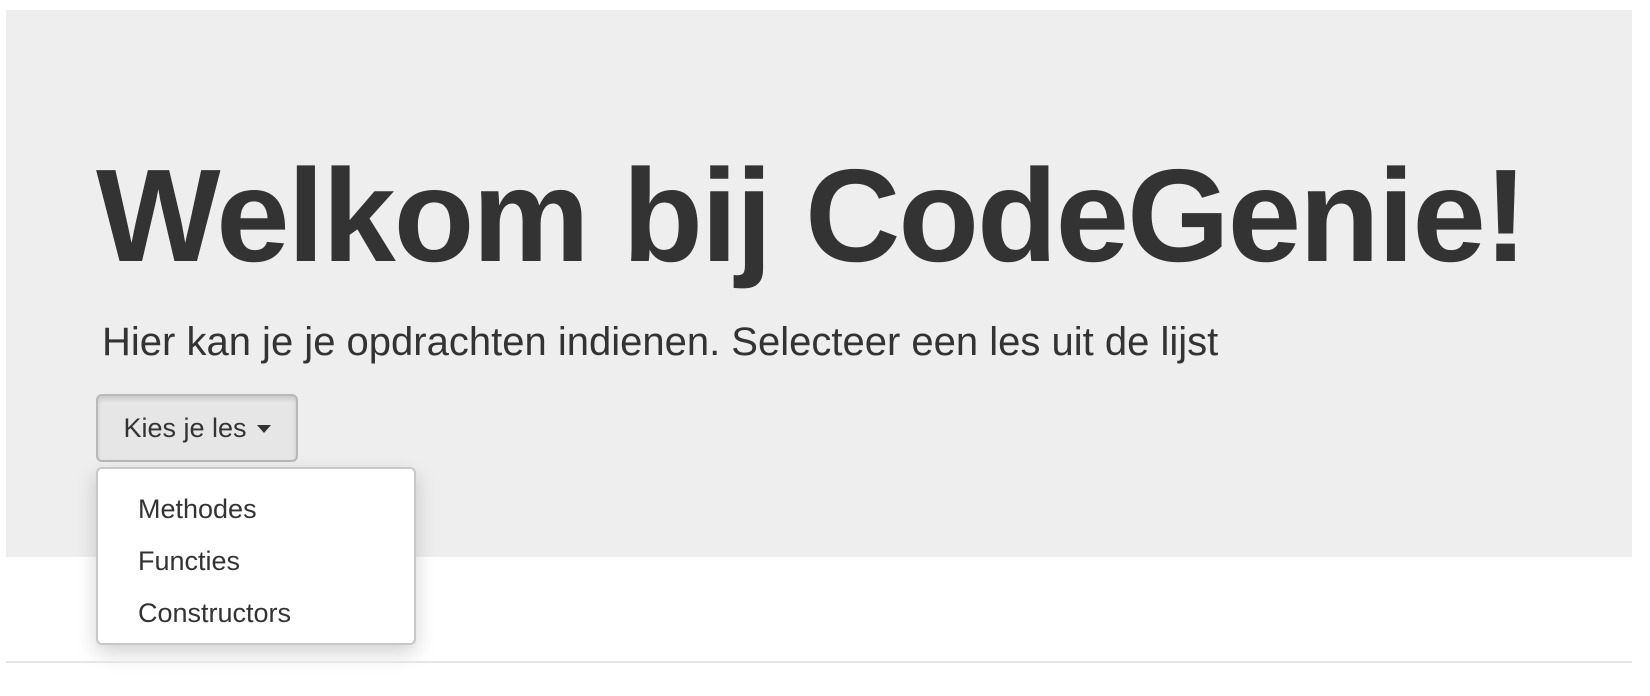 Image resolution: width=1650 pixels, height=696 pixels. I want to click on caret-down-icon, so click(263, 429).